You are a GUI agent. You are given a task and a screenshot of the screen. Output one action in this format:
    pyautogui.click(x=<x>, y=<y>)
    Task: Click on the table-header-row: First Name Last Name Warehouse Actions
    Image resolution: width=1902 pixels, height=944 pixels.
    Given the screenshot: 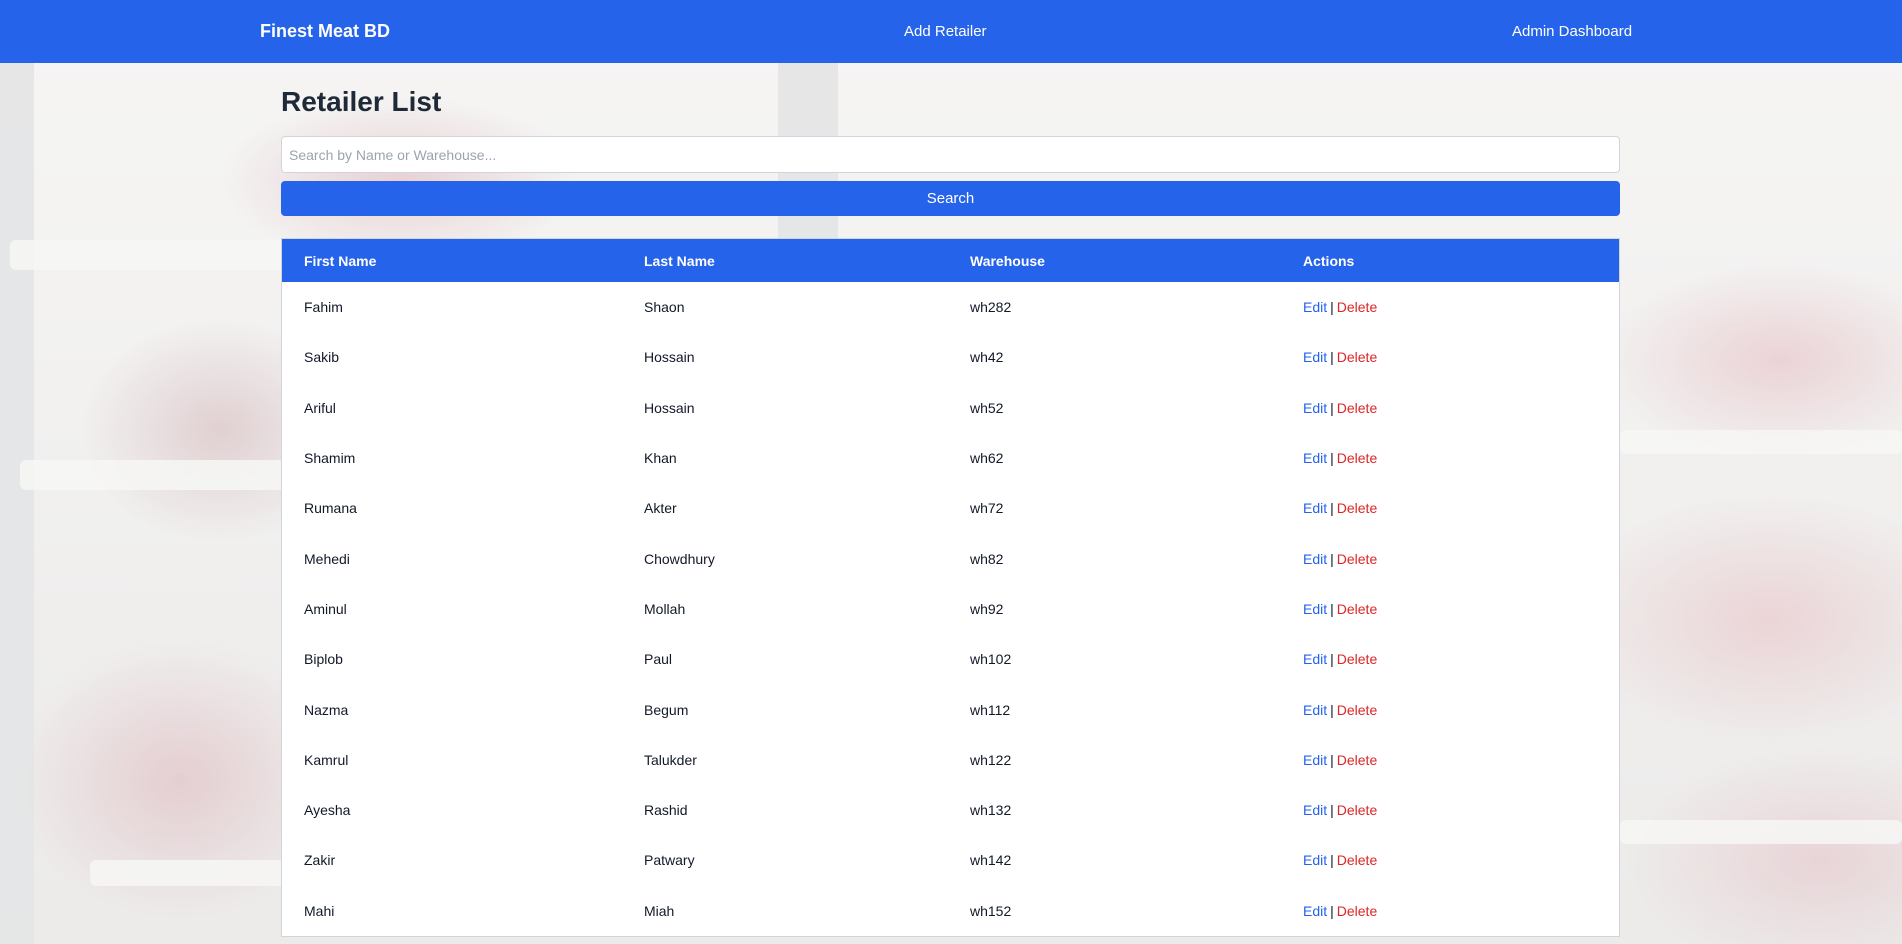 What is the action you would take?
    pyautogui.click(x=950, y=260)
    